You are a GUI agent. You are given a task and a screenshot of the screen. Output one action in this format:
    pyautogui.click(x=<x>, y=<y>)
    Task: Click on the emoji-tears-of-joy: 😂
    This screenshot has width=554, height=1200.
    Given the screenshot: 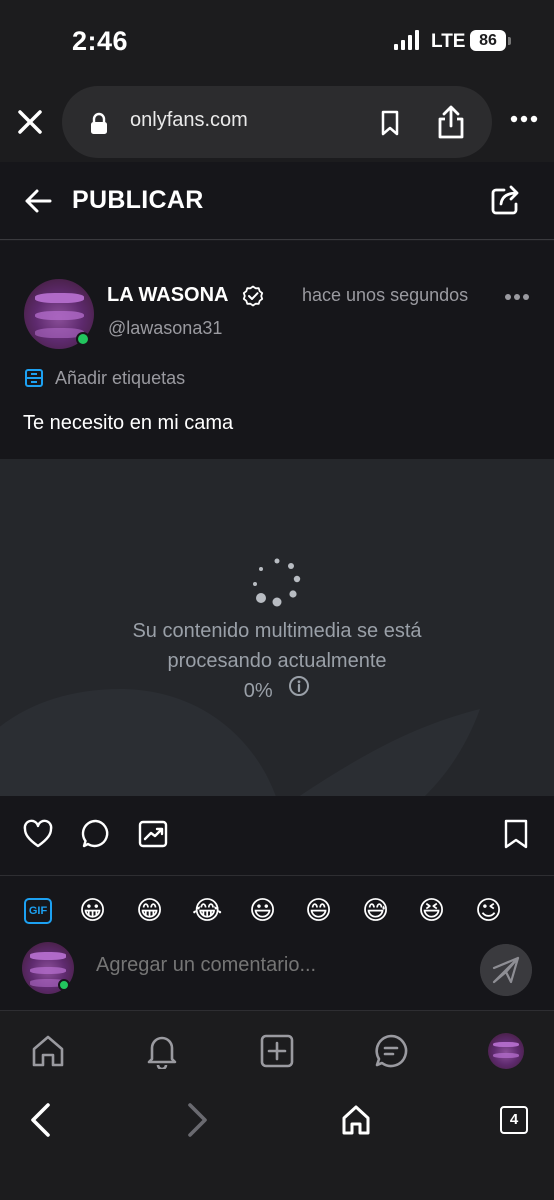 What is the action you would take?
    pyautogui.click(x=207, y=911)
    